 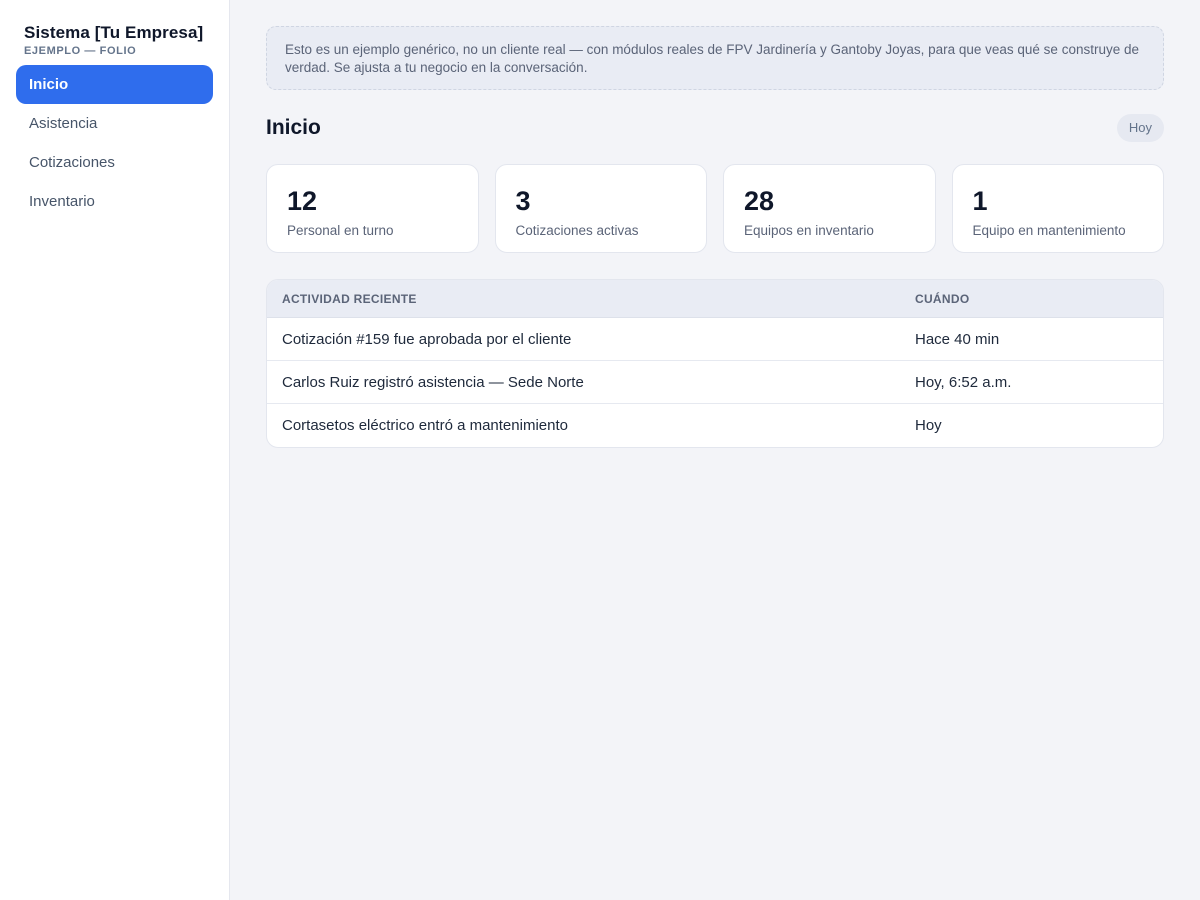 What do you see at coordinates (715, 299) in the screenshot?
I see `table-header: ACTIVIDAD RECIENTE CUÁNDO` at bounding box center [715, 299].